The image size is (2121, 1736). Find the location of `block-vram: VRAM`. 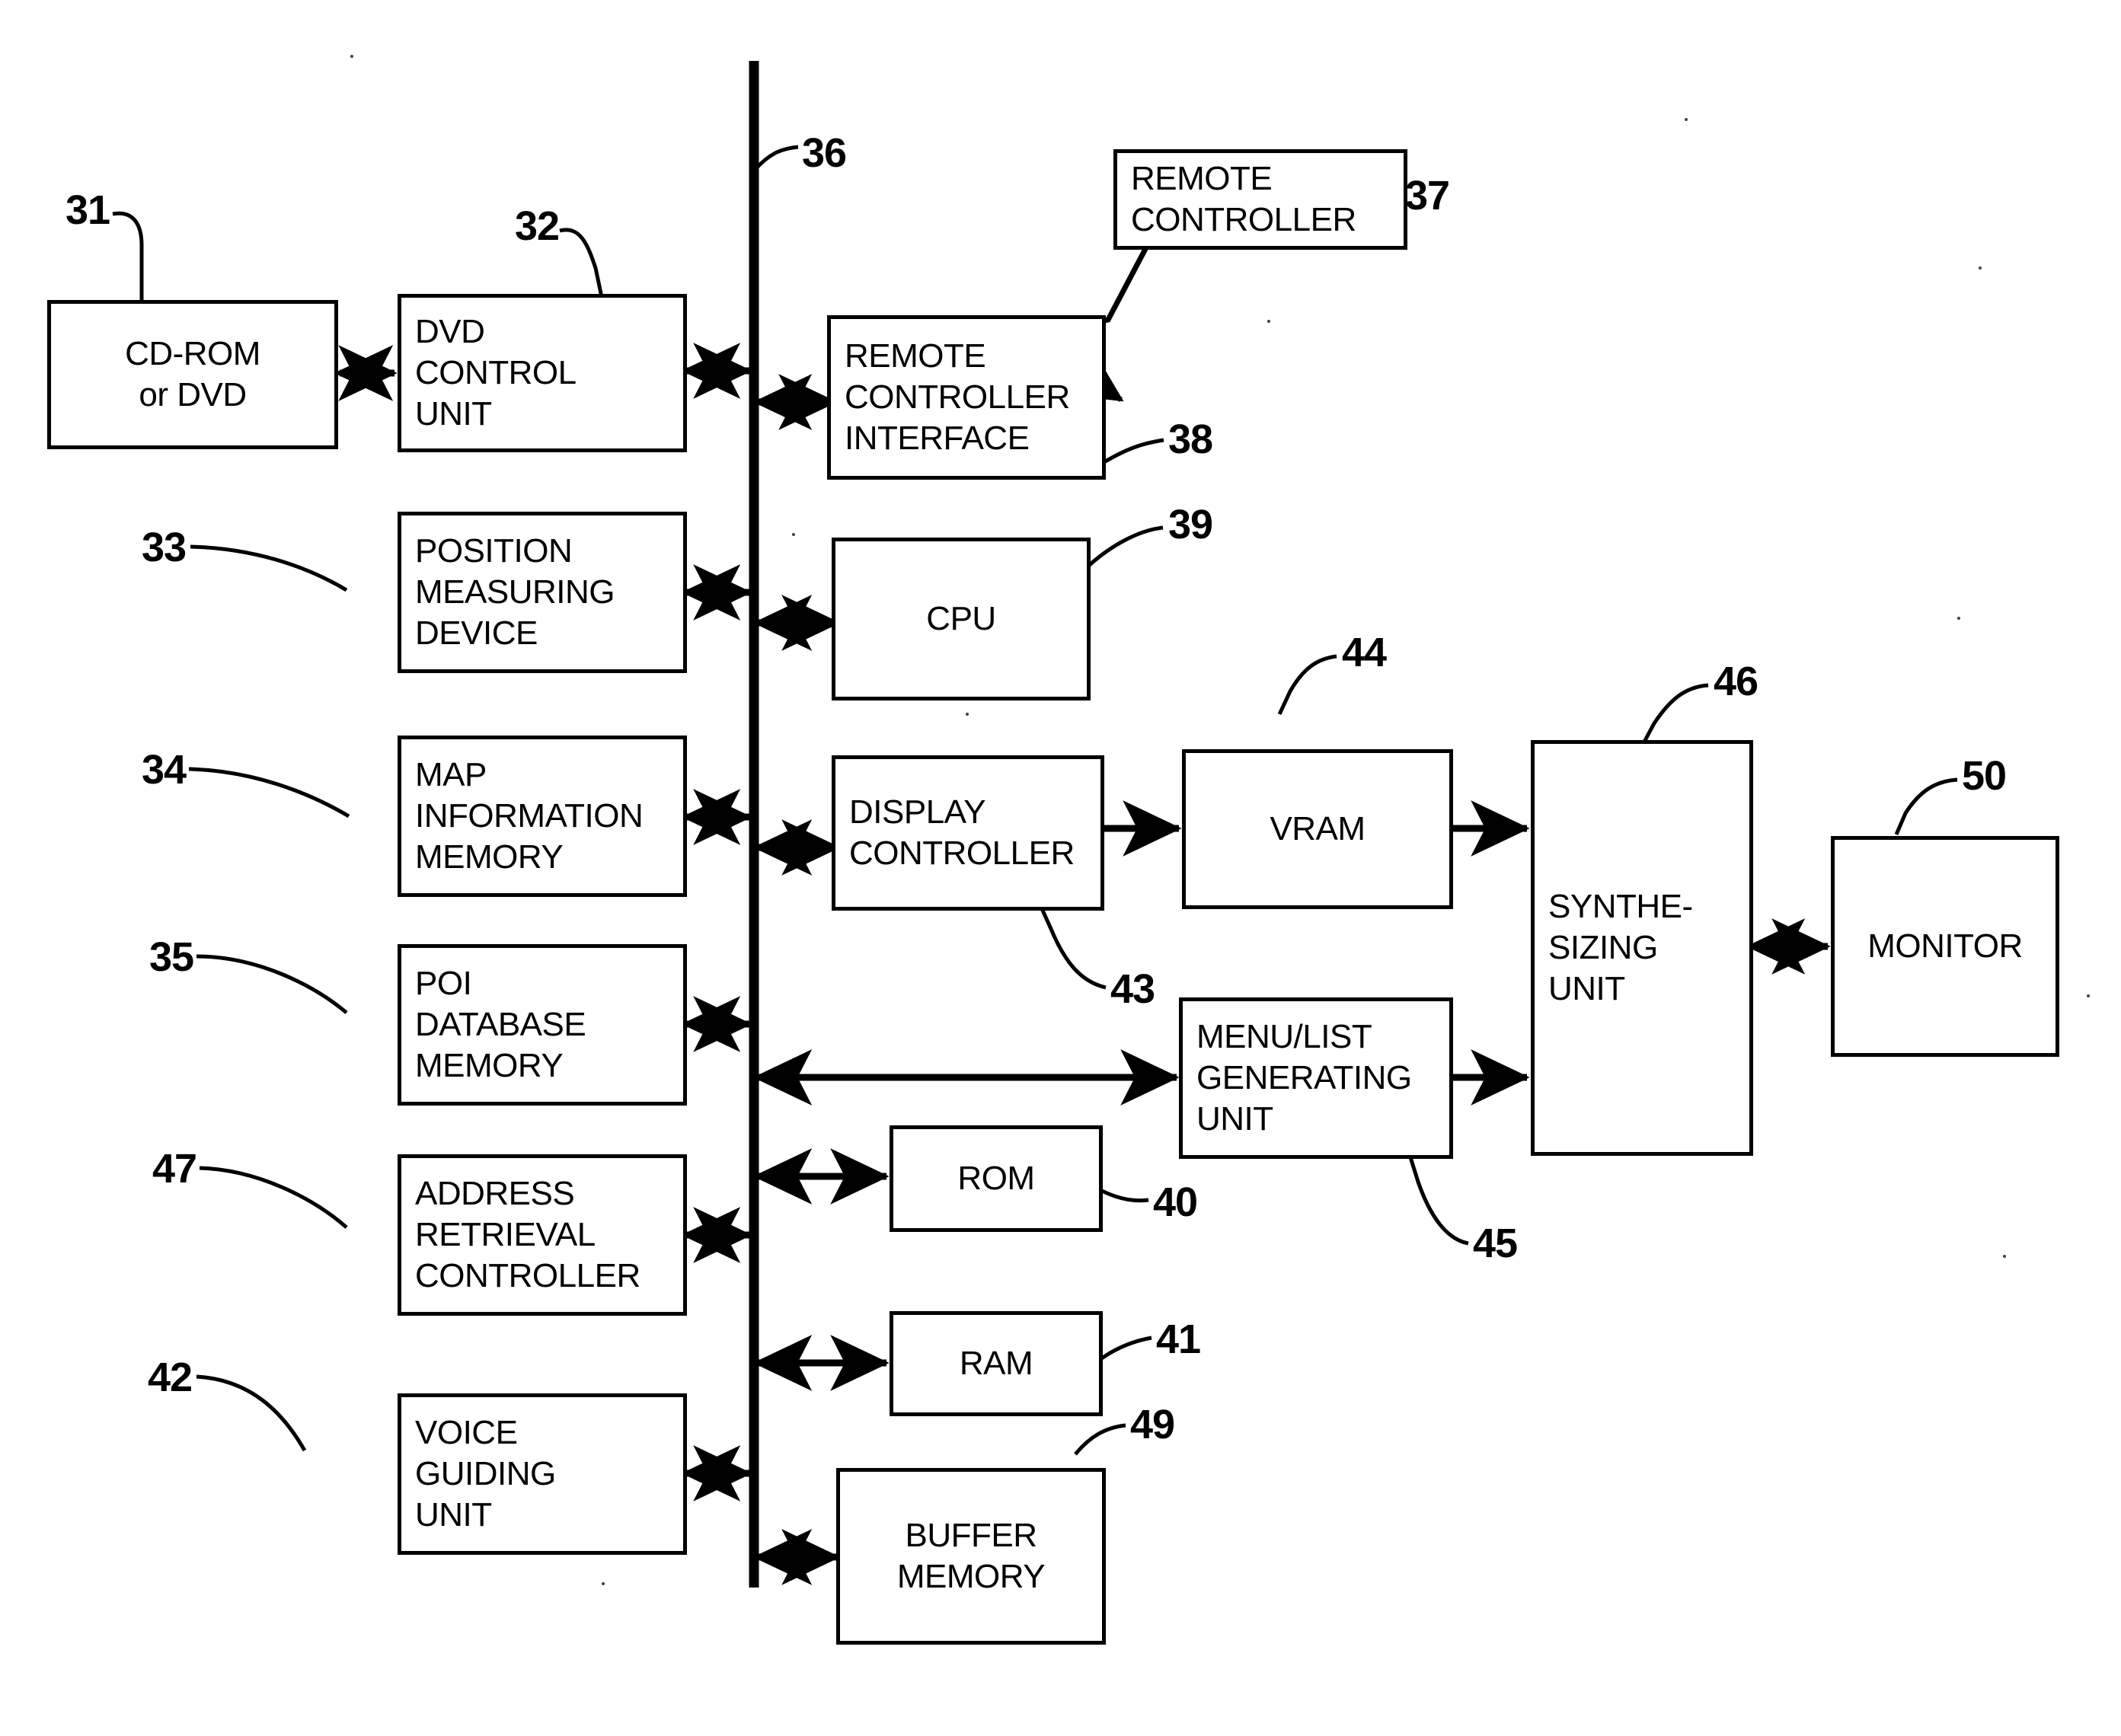

block-vram: VRAM is located at coordinates (1317, 829).